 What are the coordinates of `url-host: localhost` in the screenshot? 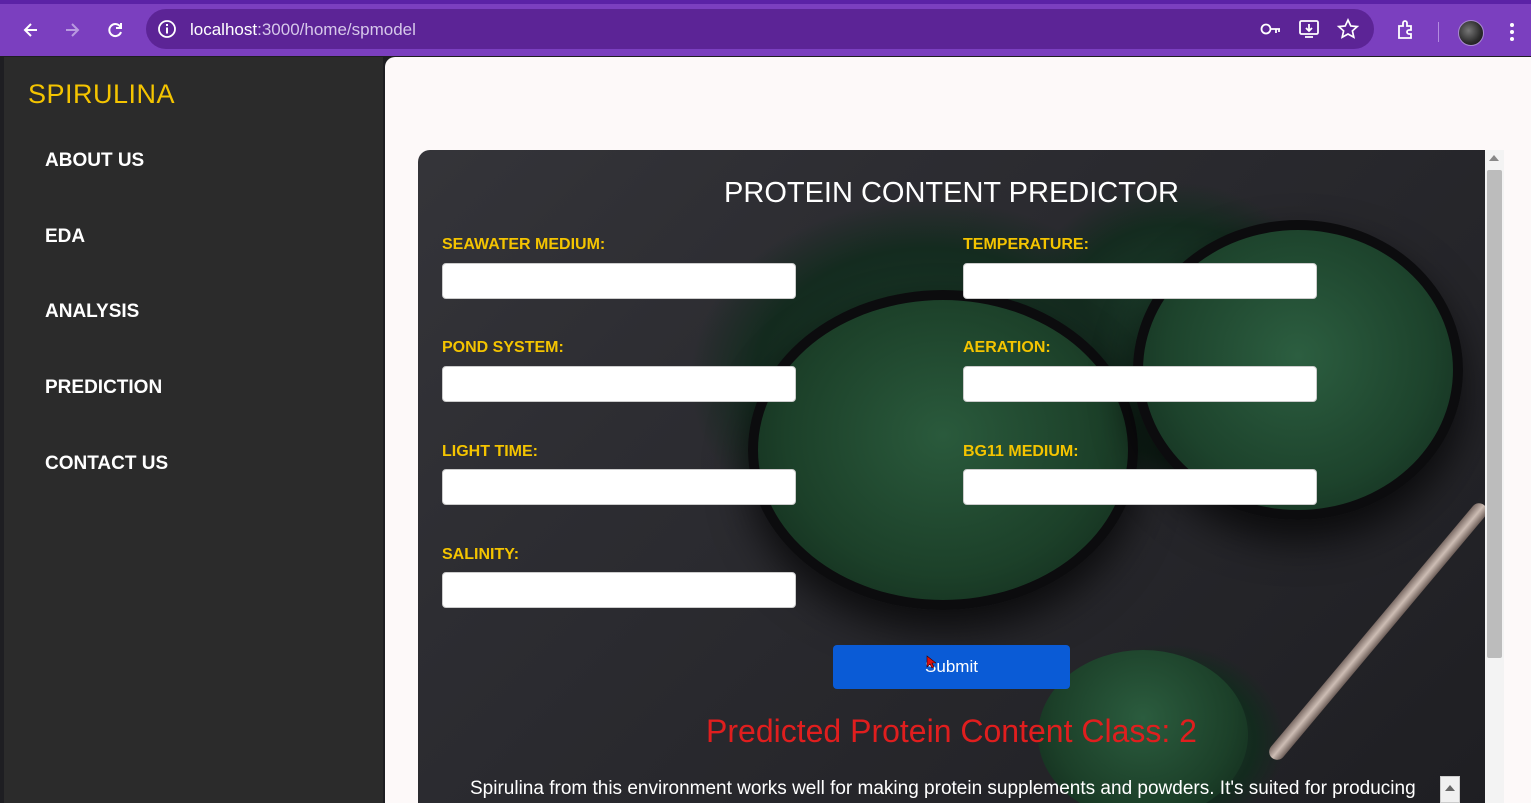 It's located at (224, 29).